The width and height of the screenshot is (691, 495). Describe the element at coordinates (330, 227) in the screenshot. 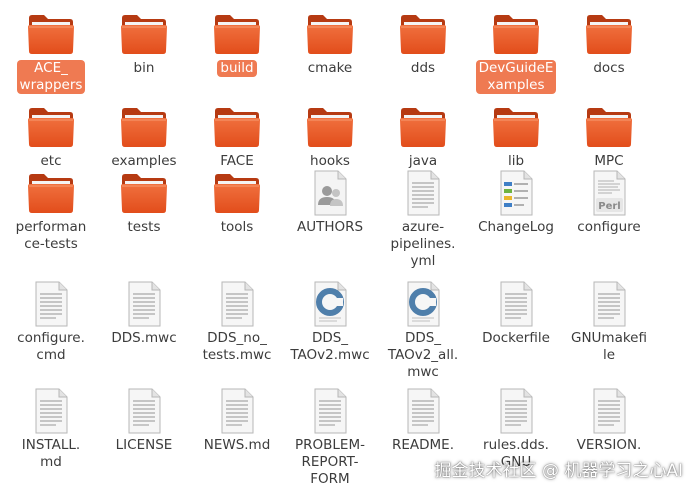

I see `file-label: AUTHORS` at that location.